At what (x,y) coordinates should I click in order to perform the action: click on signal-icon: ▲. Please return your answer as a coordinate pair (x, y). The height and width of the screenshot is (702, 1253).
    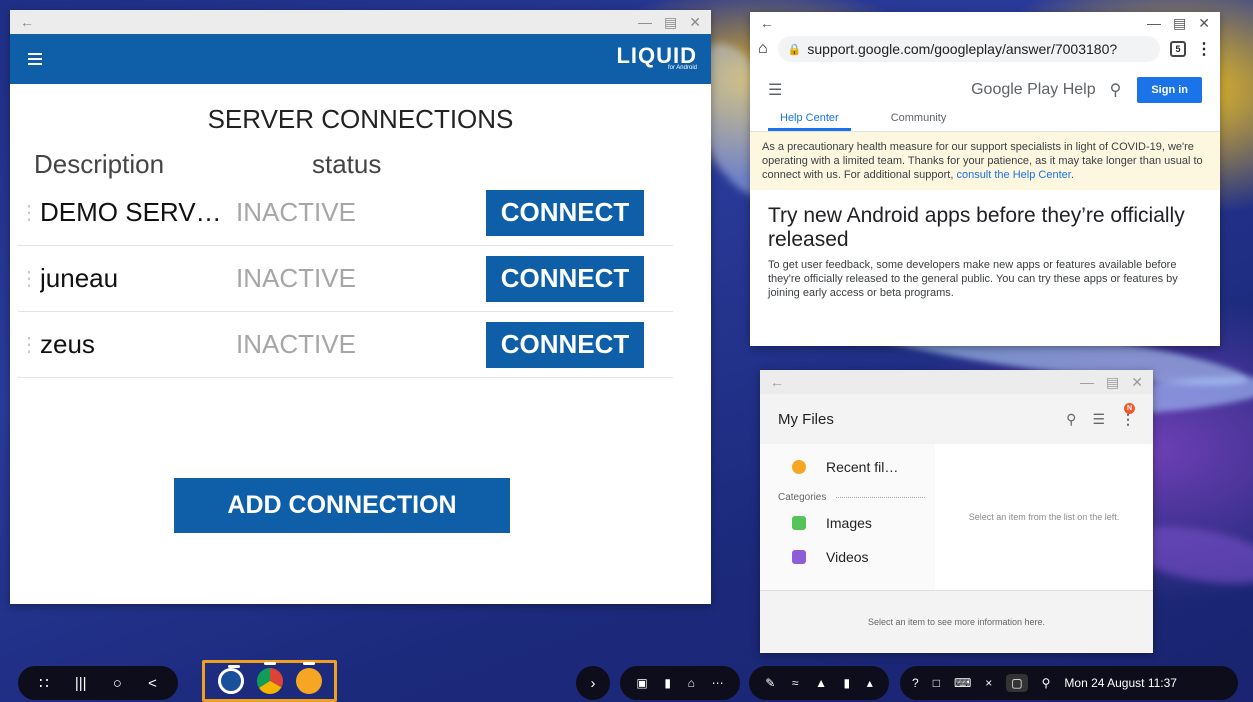
    Looking at the image, I should click on (821, 683).